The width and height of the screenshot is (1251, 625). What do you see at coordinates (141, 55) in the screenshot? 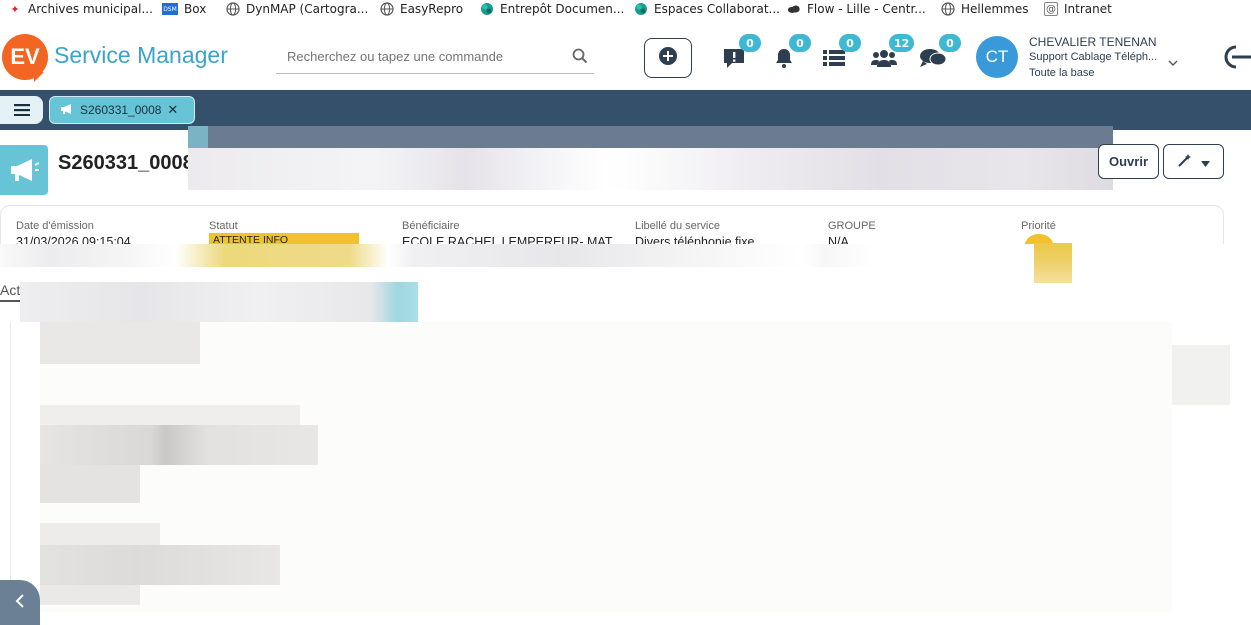
I see `app-name: Service Manager` at bounding box center [141, 55].